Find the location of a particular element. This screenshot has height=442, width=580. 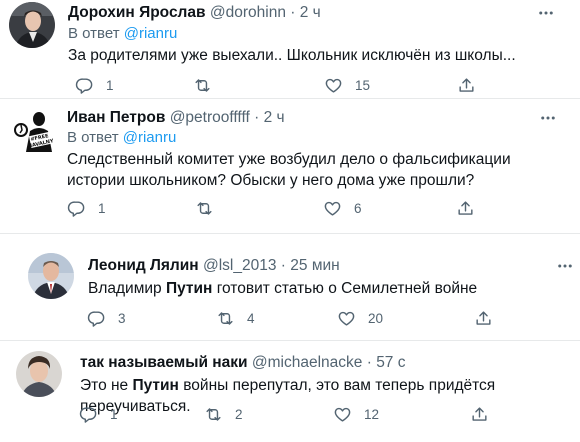

tweet-header: так называемый наки @michaelnacke · 57 с is located at coordinates (243, 363).